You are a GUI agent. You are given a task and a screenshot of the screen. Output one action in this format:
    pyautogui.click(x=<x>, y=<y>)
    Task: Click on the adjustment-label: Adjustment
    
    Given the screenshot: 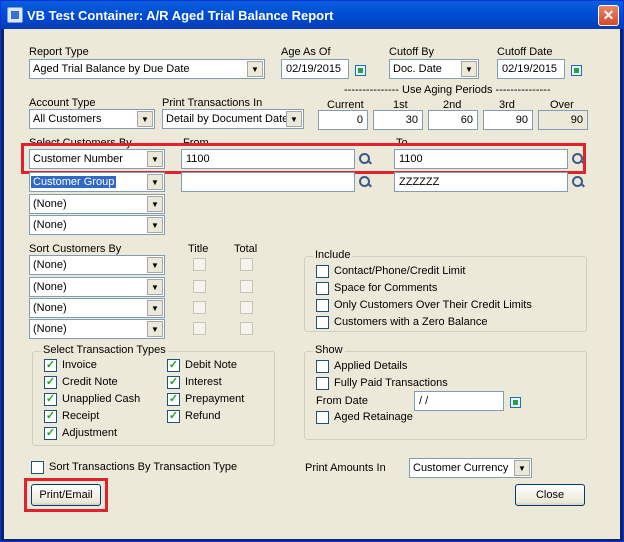 What is the action you would take?
    pyautogui.click(x=90, y=433)
    